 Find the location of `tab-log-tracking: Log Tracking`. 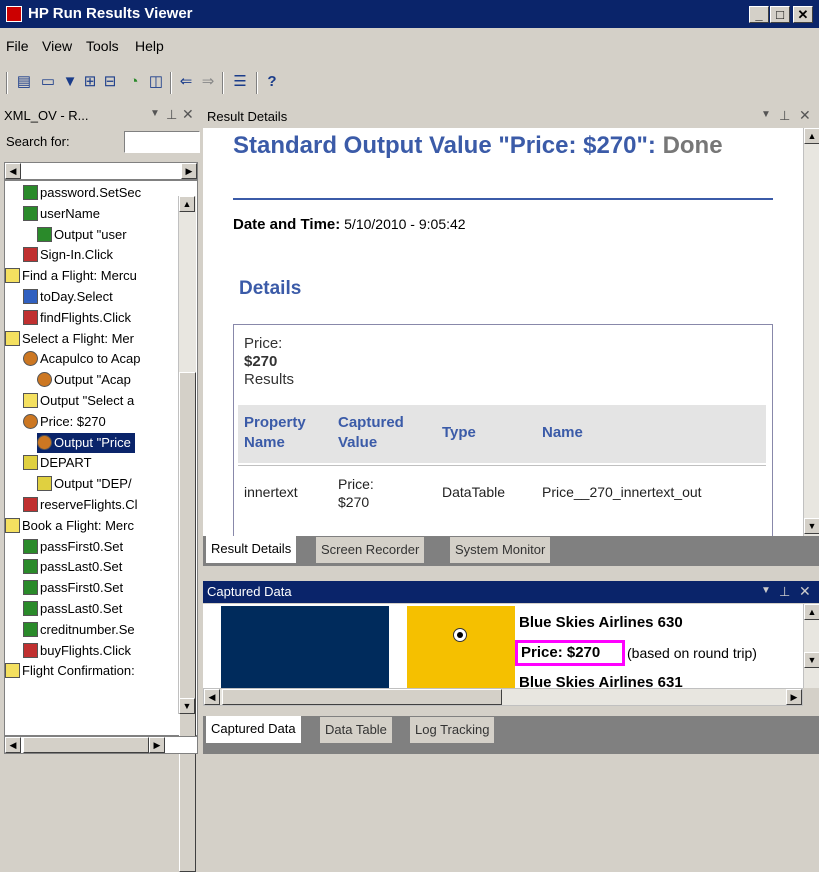

tab-log-tracking: Log Tracking is located at coordinates (452, 730).